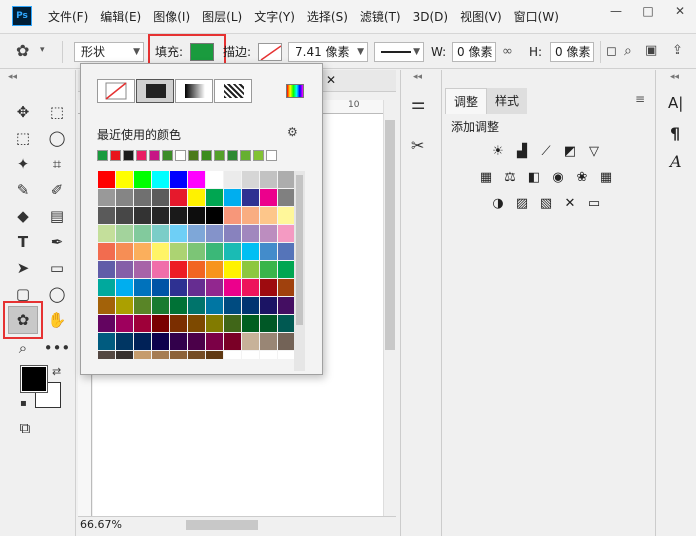 The width and height of the screenshot is (696, 536). I want to click on tool-mode-dropdown: 形状 ▼, so click(109, 52).